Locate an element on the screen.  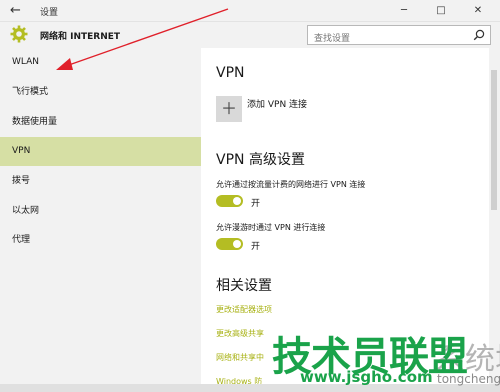
link-network-sharing-center: 网络和共享中 is located at coordinates (240, 357).